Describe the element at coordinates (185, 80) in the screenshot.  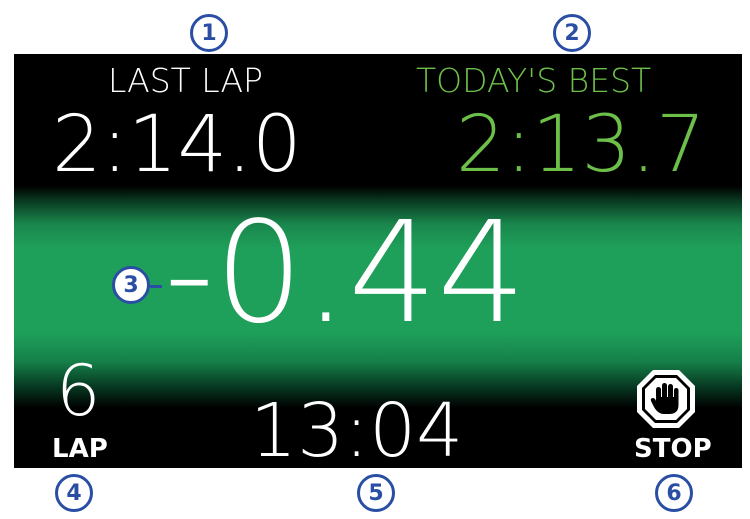
I see `last-lap-label: LAST LAP` at that location.